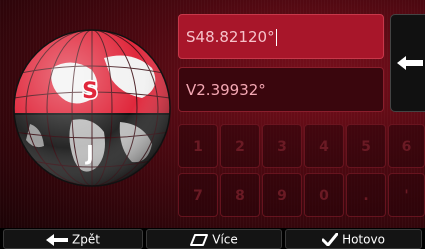 The width and height of the screenshot is (425, 249). I want to click on back-button-label: Zpět, so click(86, 239).